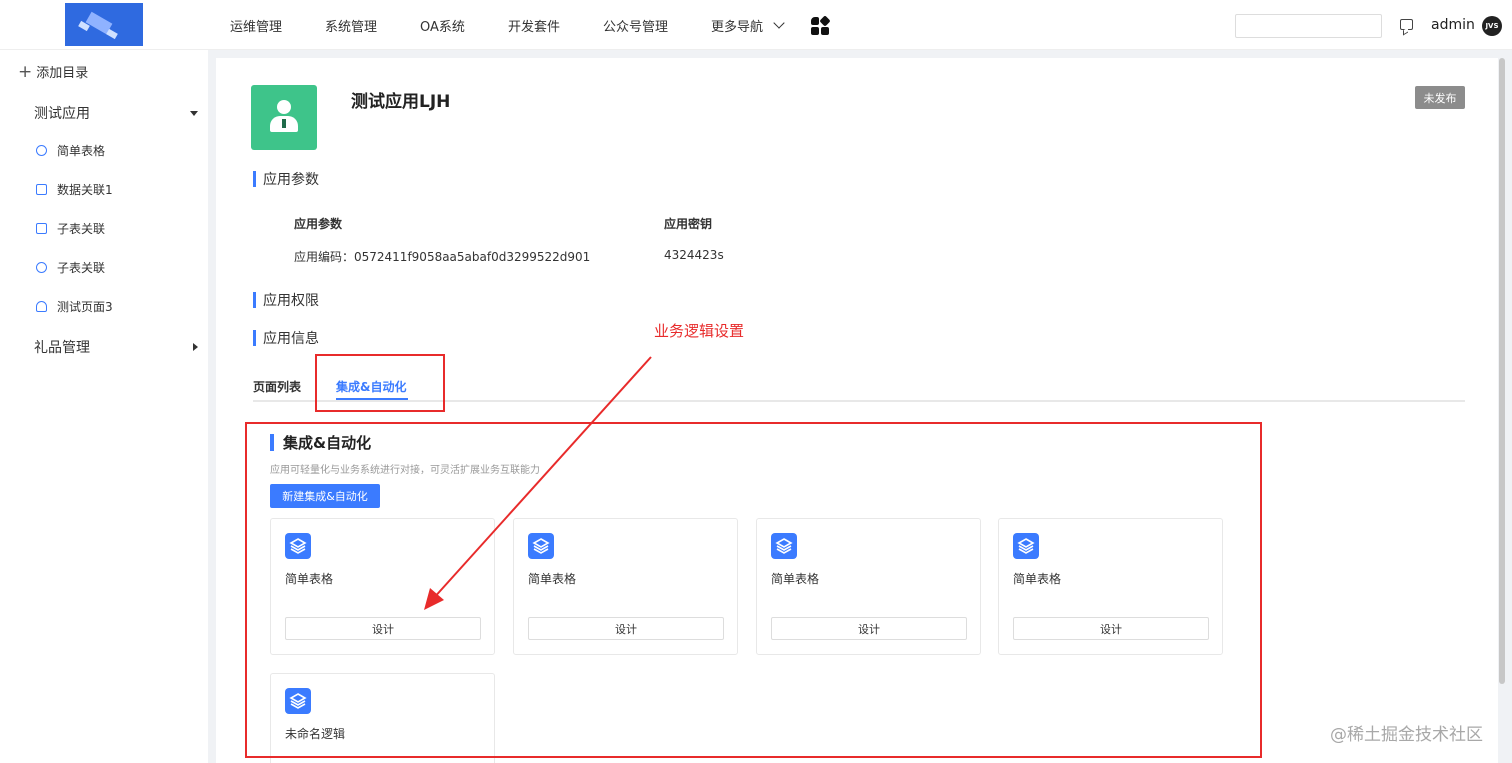  I want to click on plus-icon: +, so click(25, 71).